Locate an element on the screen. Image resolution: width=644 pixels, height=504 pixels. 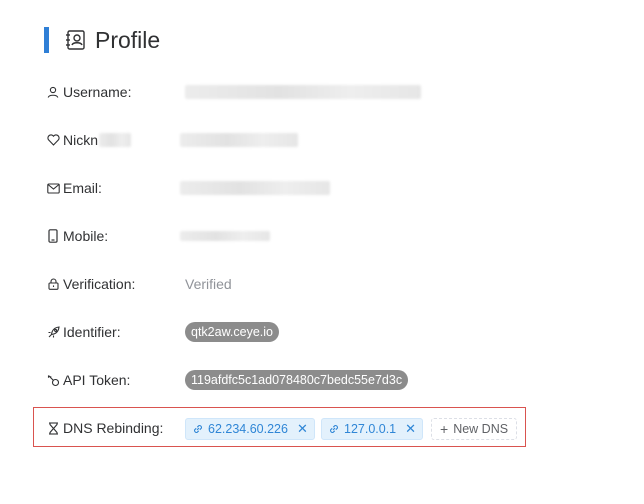
identifier-label: Identifier: is located at coordinates (92, 332).